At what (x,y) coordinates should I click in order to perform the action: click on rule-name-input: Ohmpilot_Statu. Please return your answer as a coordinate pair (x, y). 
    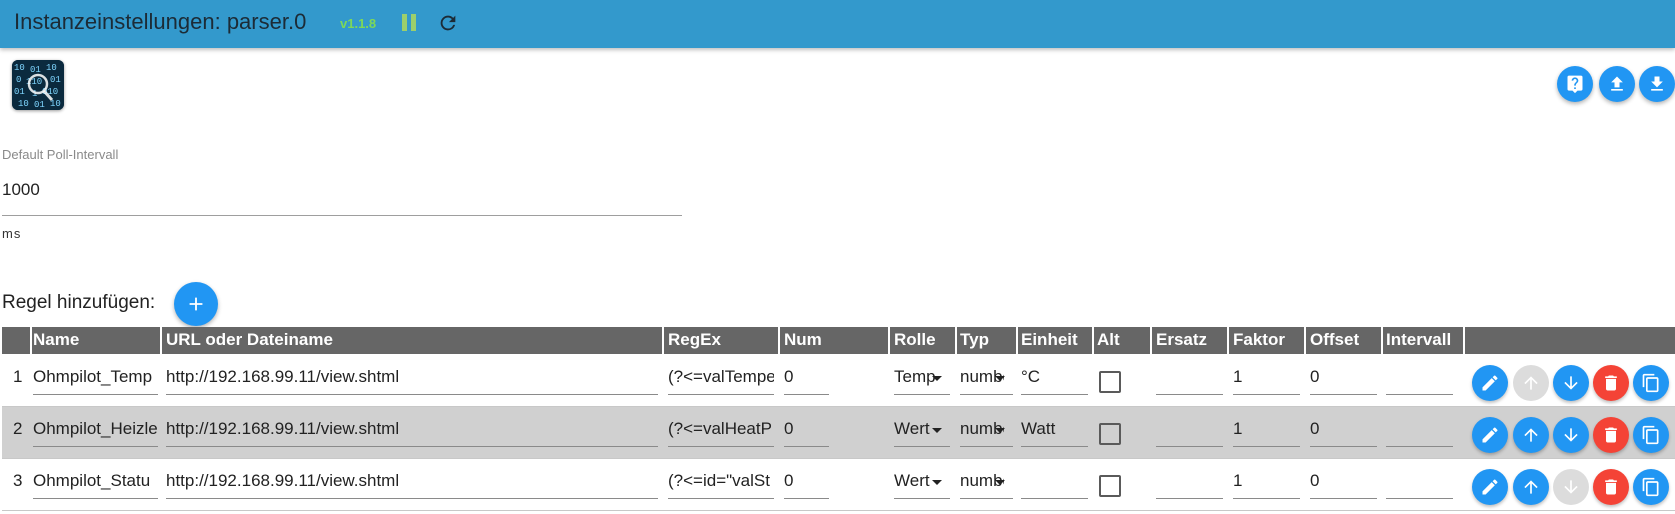
    Looking at the image, I should click on (95, 481).